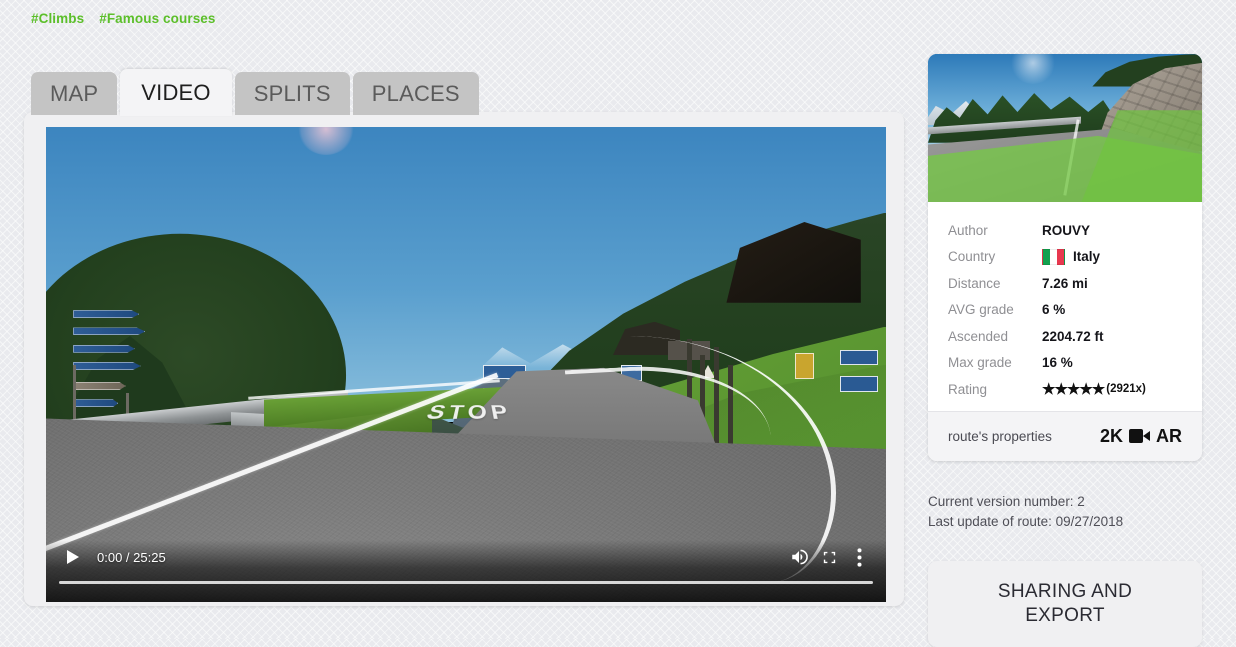 The width and height of the screenshot is (1236, 647). What do you see at coordinates (1065, 591) in the screenshot?
I see `sharing-title-line1: SHARING AND` at bounding box center [1065, 591].